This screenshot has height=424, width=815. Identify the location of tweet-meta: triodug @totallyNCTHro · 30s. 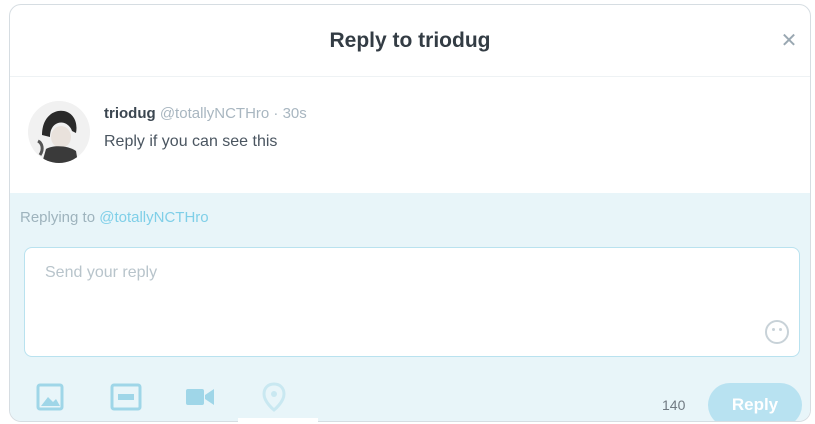
(205, 113).